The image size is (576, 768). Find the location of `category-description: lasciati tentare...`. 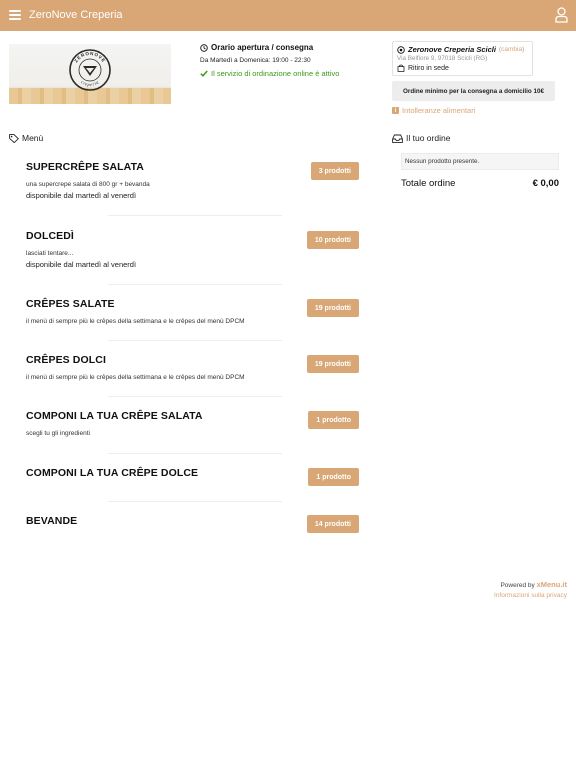

category-description: lasciati tentare... is located at coordinates (50, 253).